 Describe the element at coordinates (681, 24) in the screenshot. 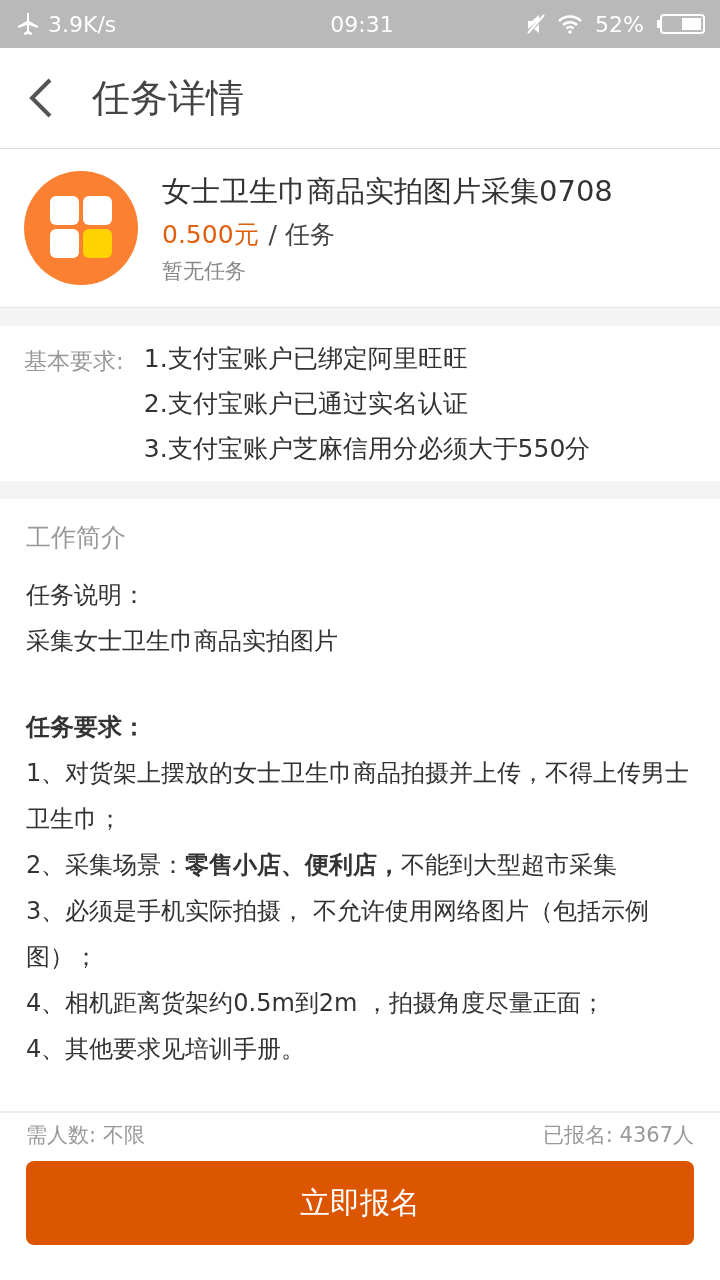

I see `battery-icon` at that location.